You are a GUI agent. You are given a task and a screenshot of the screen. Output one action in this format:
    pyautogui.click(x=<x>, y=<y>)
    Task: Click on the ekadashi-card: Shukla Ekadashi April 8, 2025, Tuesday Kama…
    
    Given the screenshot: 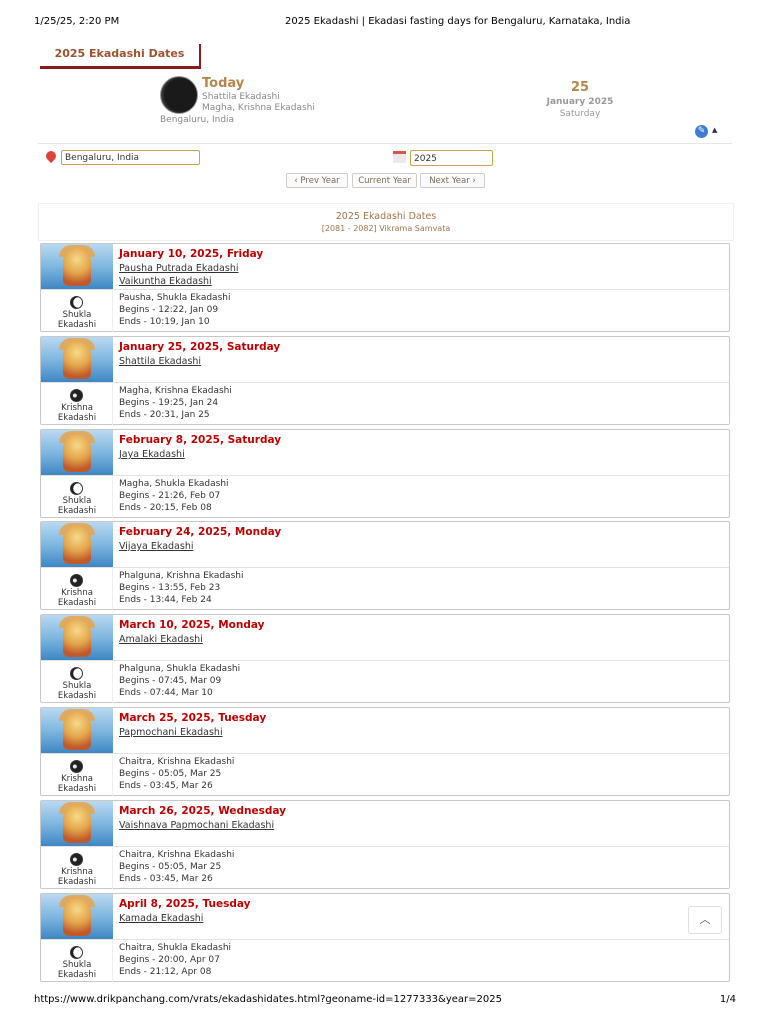 What is the action you would take?
    pyautogui.click(x=385, y=937)
    